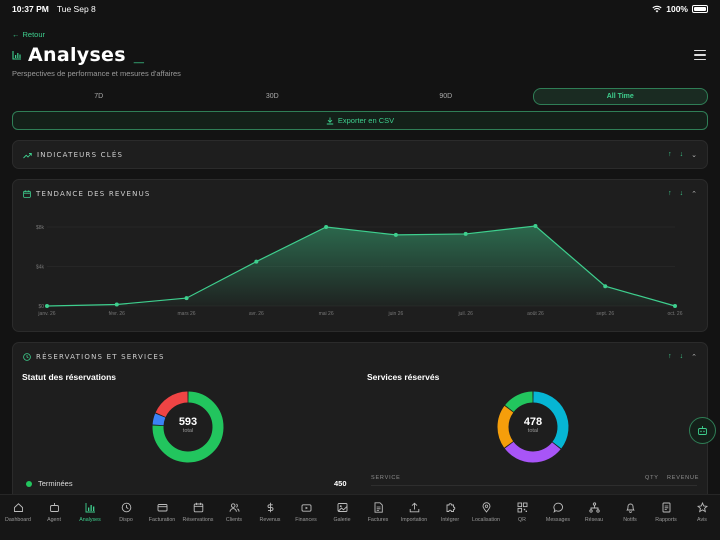  I want to click on tab-label: Finances, so click(306, 520).